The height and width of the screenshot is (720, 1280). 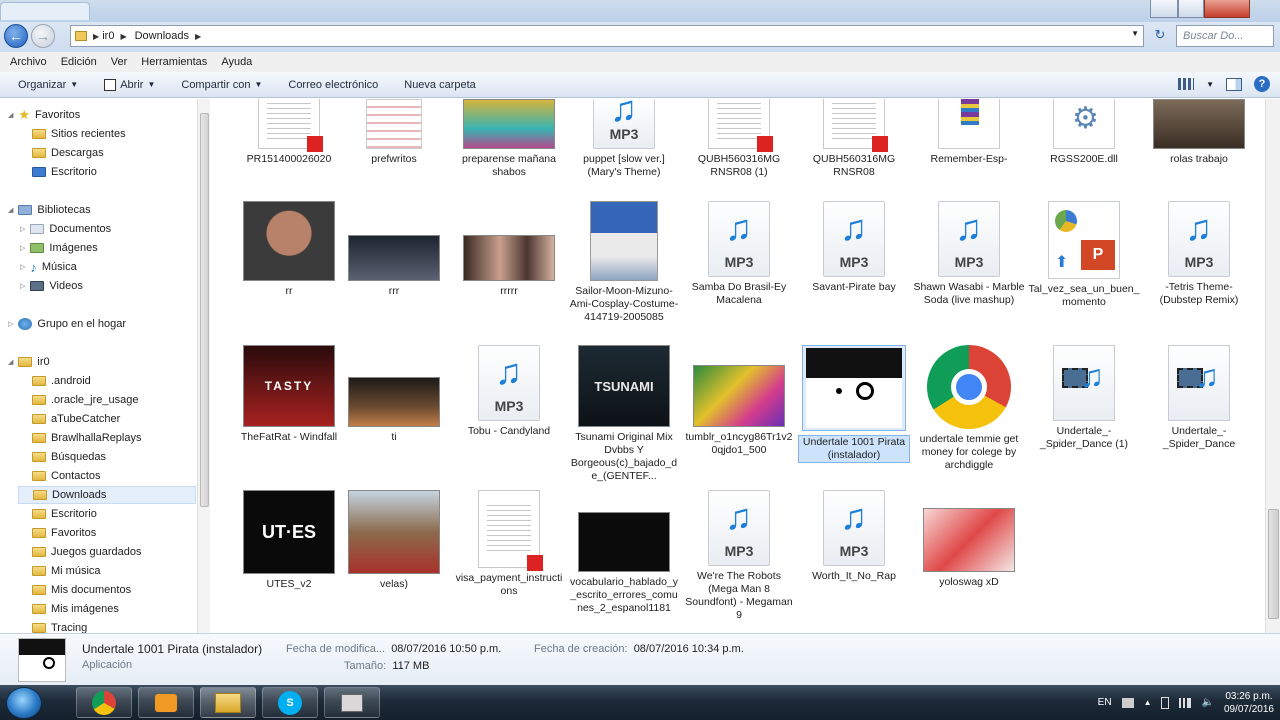 I want to click on taskbar-skype: S, so click(x=290, y=702).